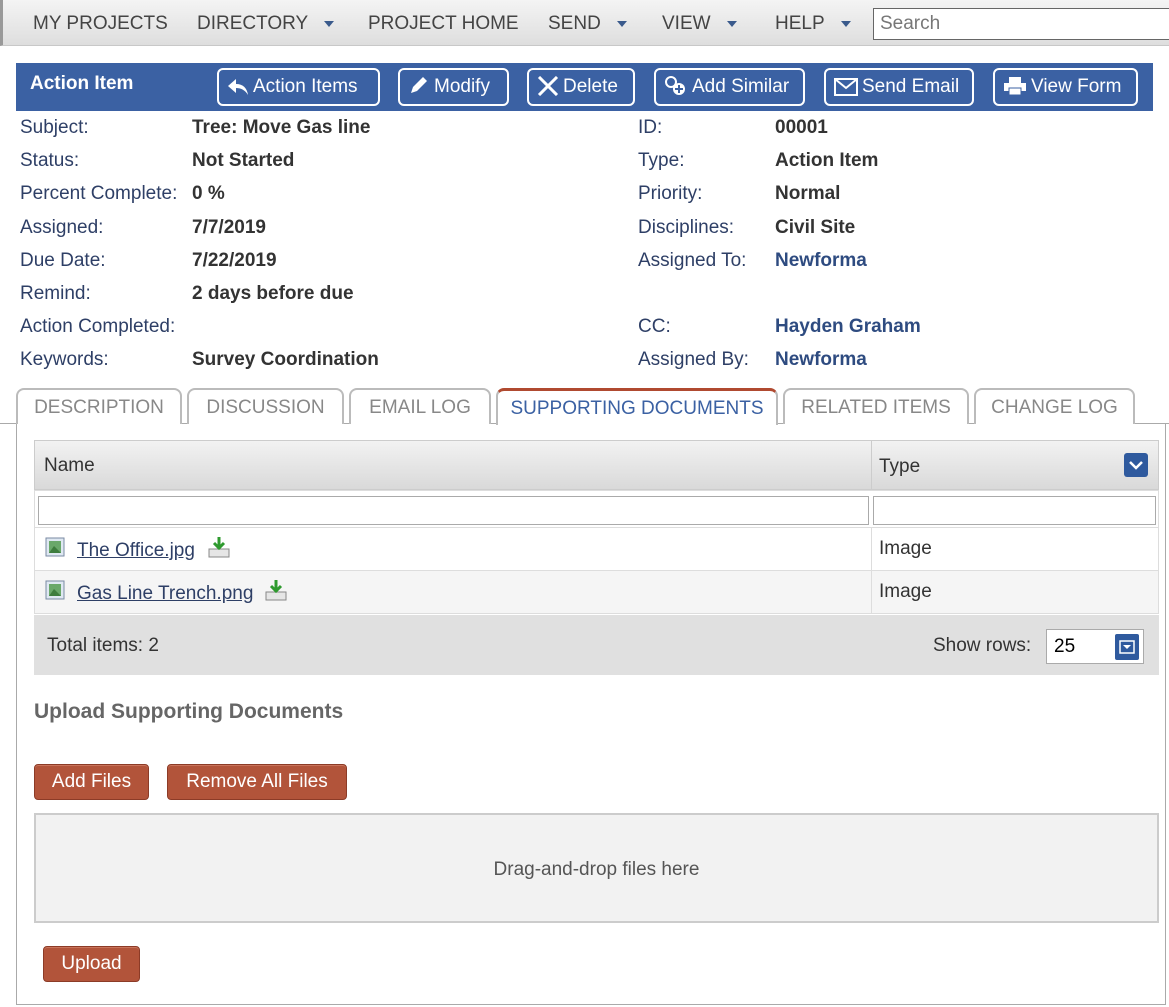 This screenshot has width=1169, height=1007. I want to click on cc-link: Hayden Graham, so click(848, 327).